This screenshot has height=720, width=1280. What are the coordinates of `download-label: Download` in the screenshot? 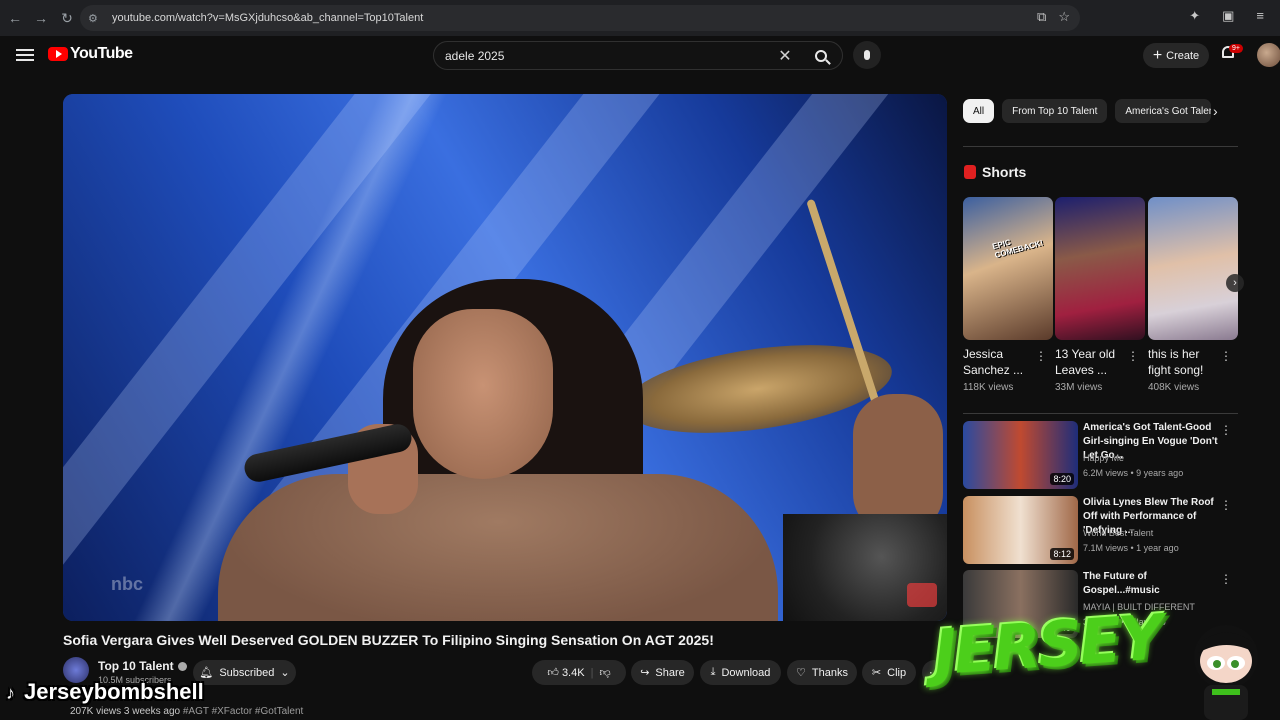 It's located at (746, 672).